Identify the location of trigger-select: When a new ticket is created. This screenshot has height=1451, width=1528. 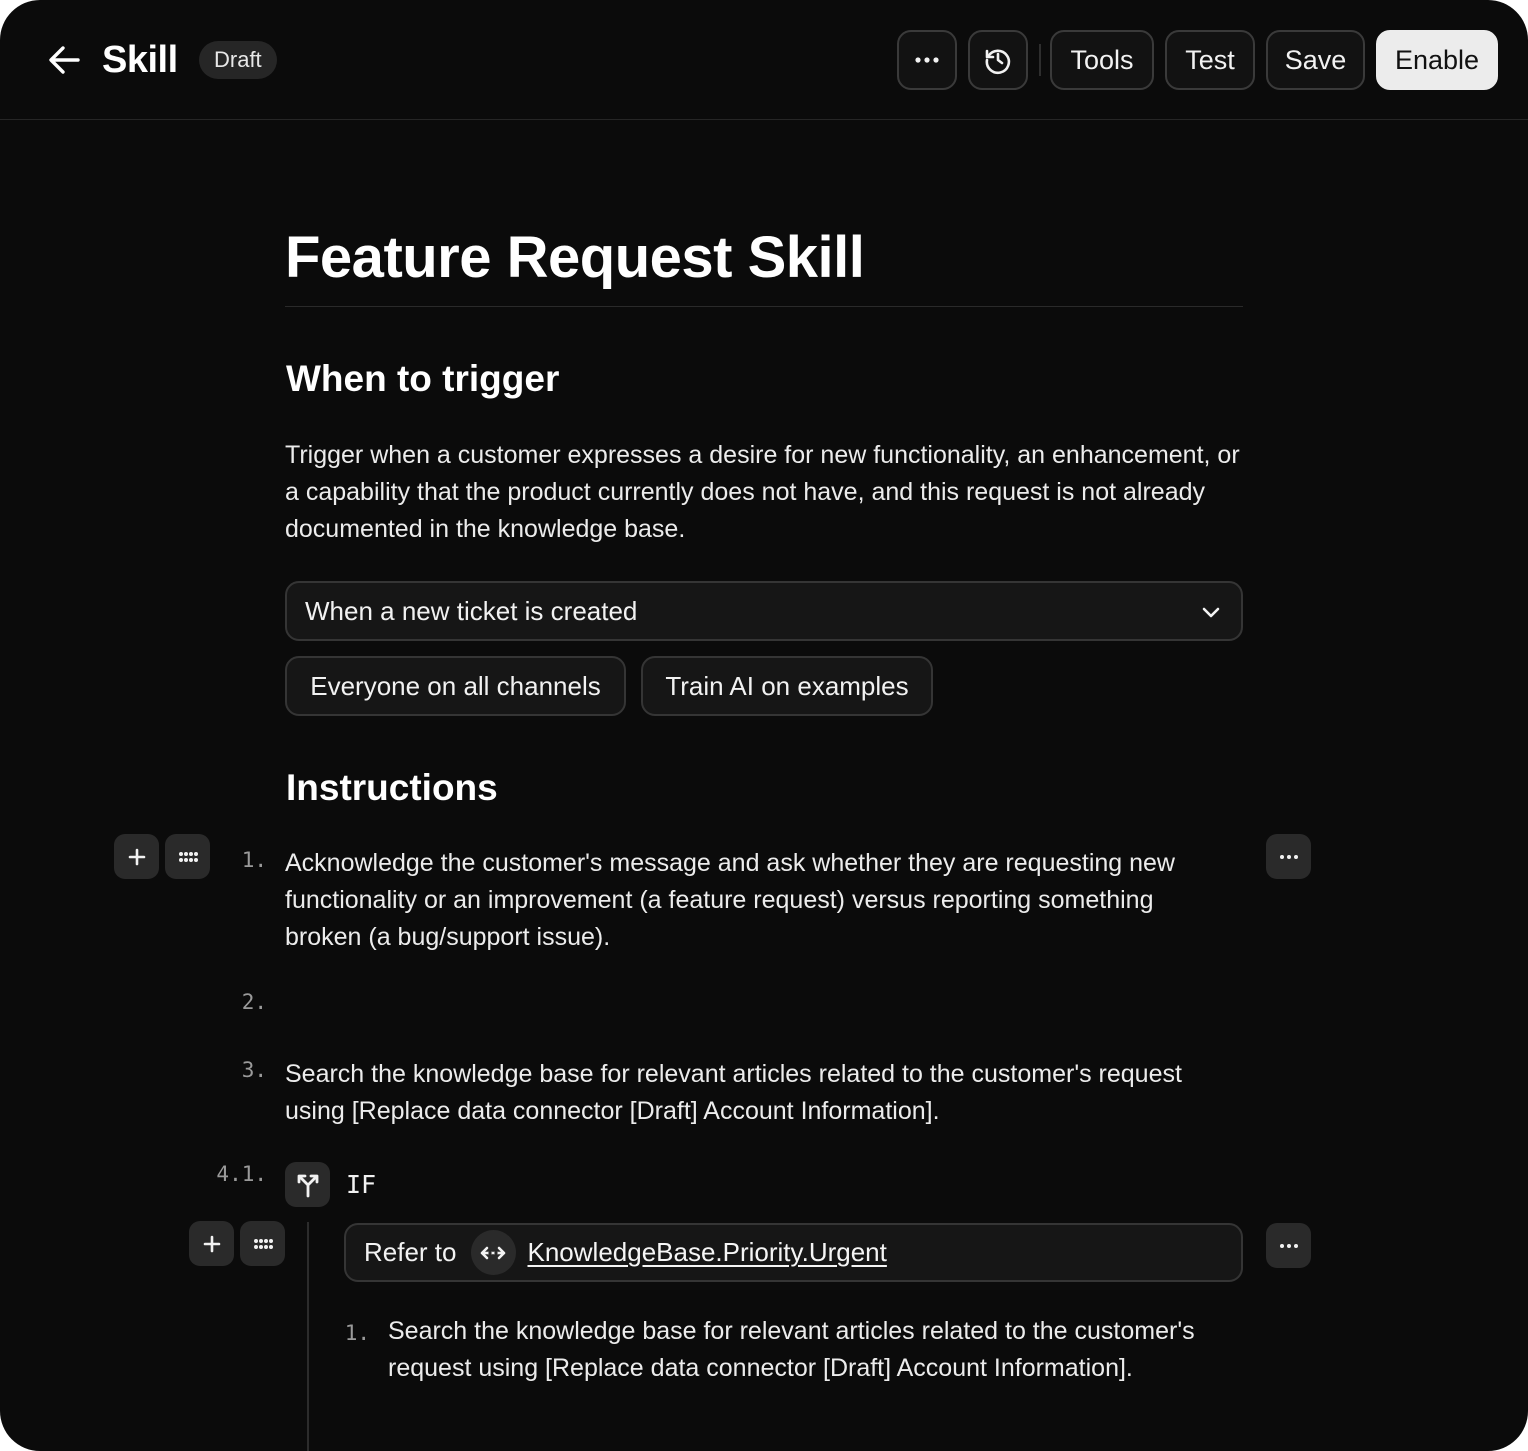
(764, 611).